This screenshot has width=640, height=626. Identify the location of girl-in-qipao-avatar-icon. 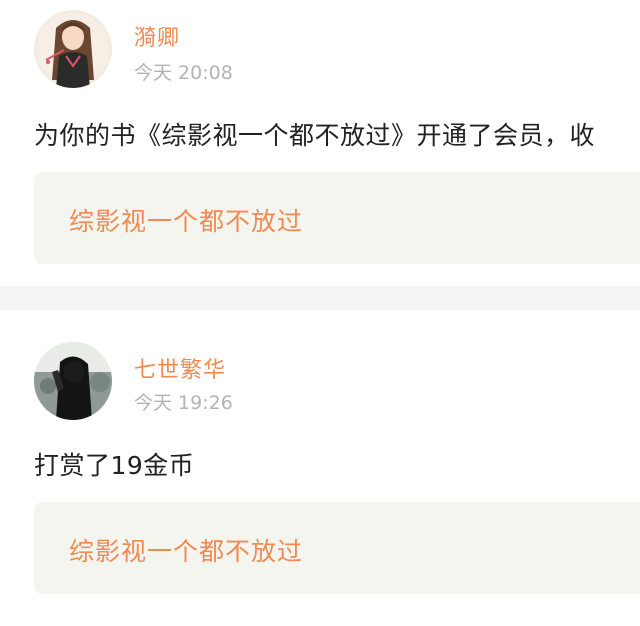
(73, 49).